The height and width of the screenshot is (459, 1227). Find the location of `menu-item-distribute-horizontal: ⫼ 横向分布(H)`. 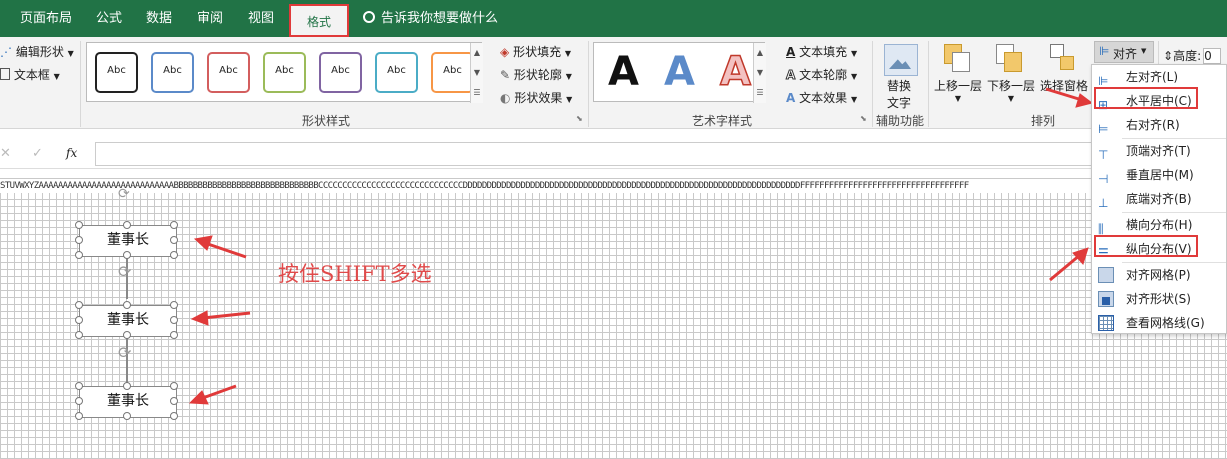

menu-item-distribute-horizontal: ⫼ 横向分布(H) is located at coordinates (1159, 225).